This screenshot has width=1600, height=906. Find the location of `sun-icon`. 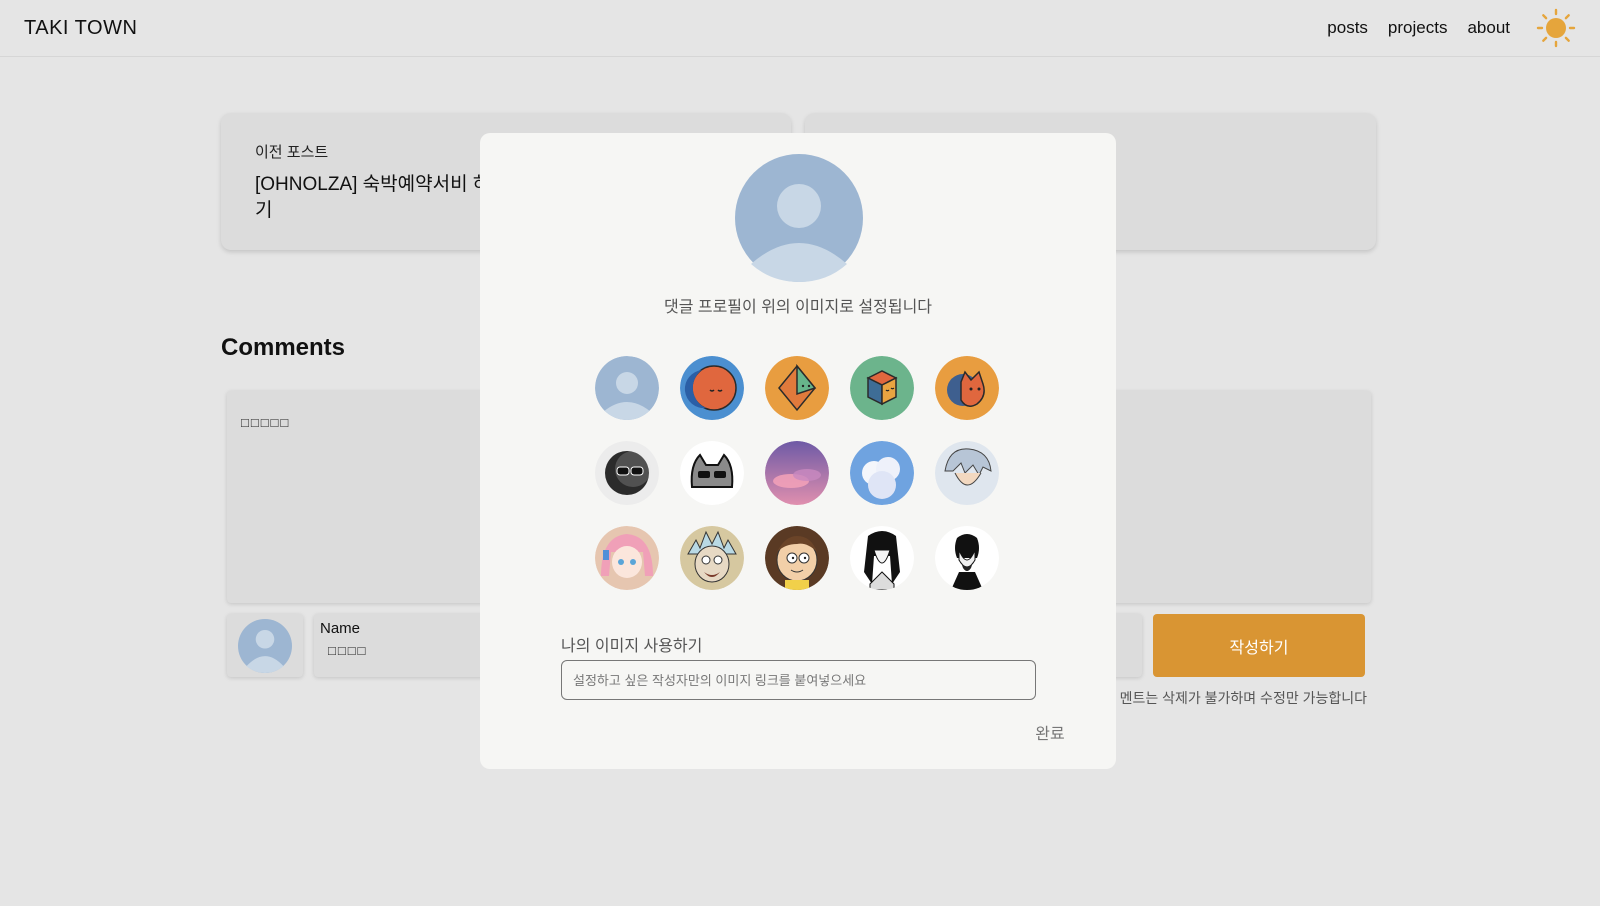

sun-icon is located at coordinates (1556, 28).